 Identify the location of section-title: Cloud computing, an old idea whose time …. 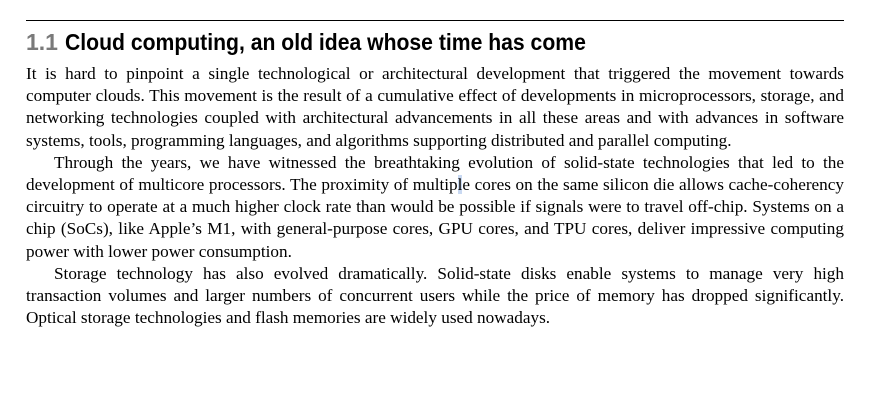
(325, 42).